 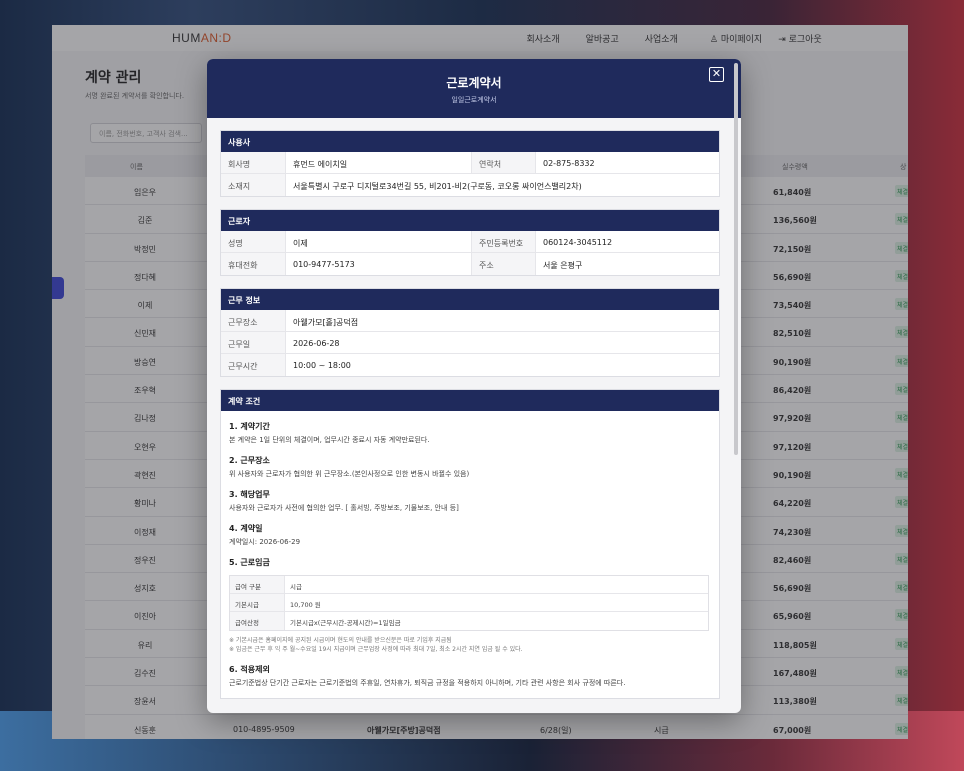 What do you see at coordinates (503, 264) in the screenshot?
I see `addr-label: 주소` at bounding box center [503, 264].